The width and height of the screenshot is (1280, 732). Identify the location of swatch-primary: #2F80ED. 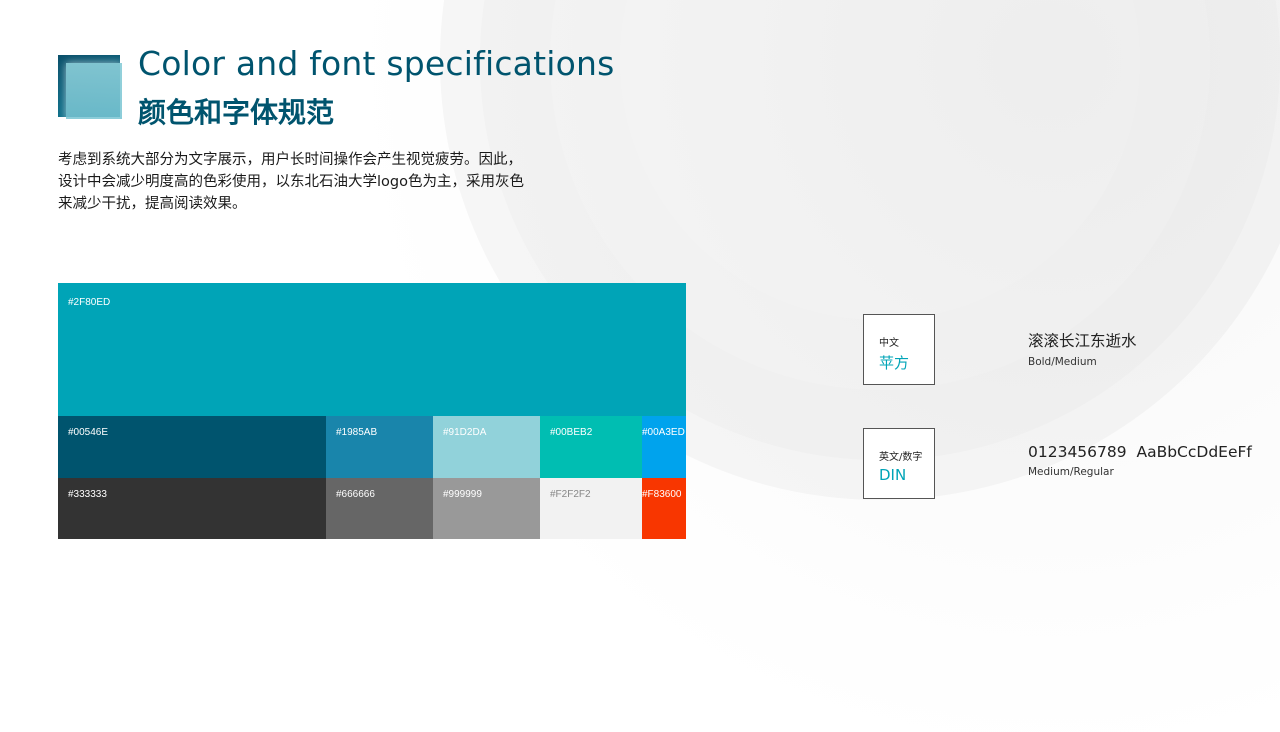
(372, 349).